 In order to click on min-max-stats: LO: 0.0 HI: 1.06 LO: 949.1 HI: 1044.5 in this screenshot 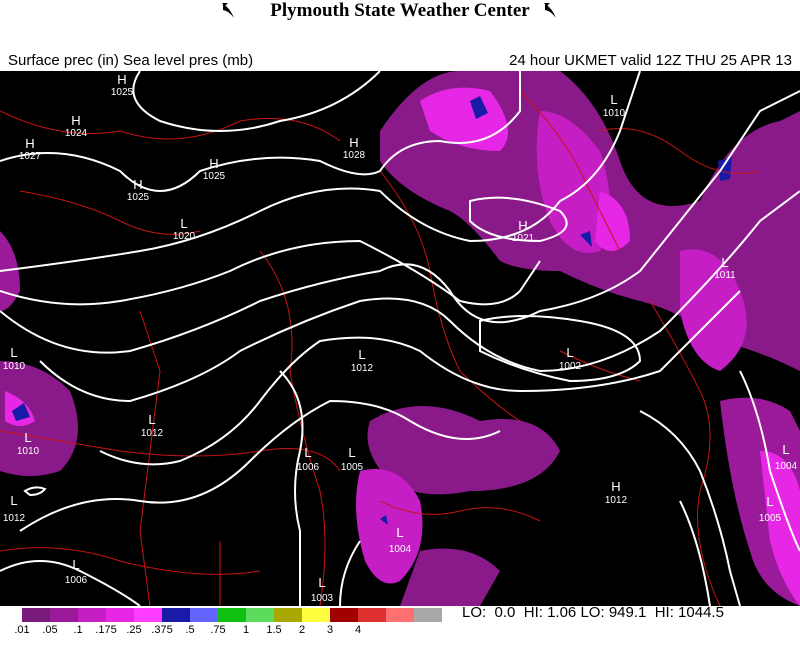, I will do `click(593, 612)`.